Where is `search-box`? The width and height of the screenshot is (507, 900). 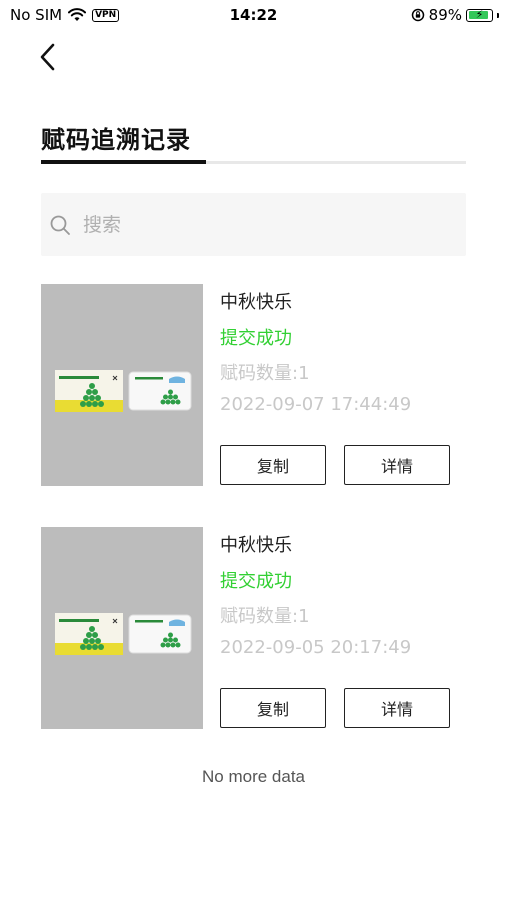 search-box is located at coordinates (253, 224).